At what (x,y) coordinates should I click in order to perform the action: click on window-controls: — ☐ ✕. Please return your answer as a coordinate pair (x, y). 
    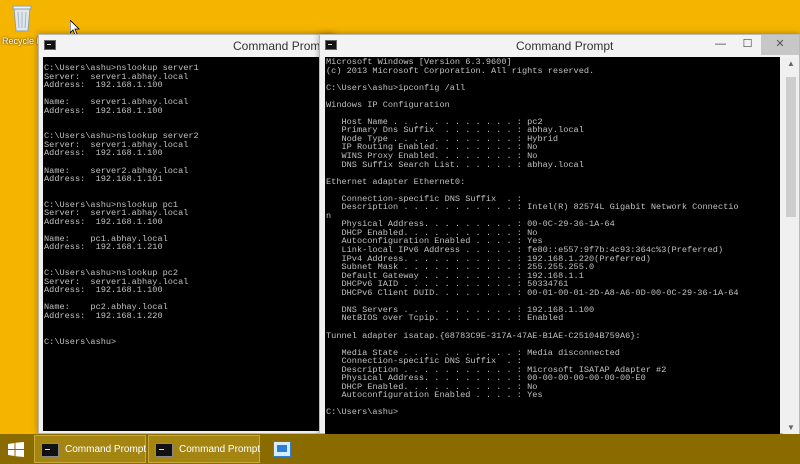
    Looking at the image, I should click on (753, 46).